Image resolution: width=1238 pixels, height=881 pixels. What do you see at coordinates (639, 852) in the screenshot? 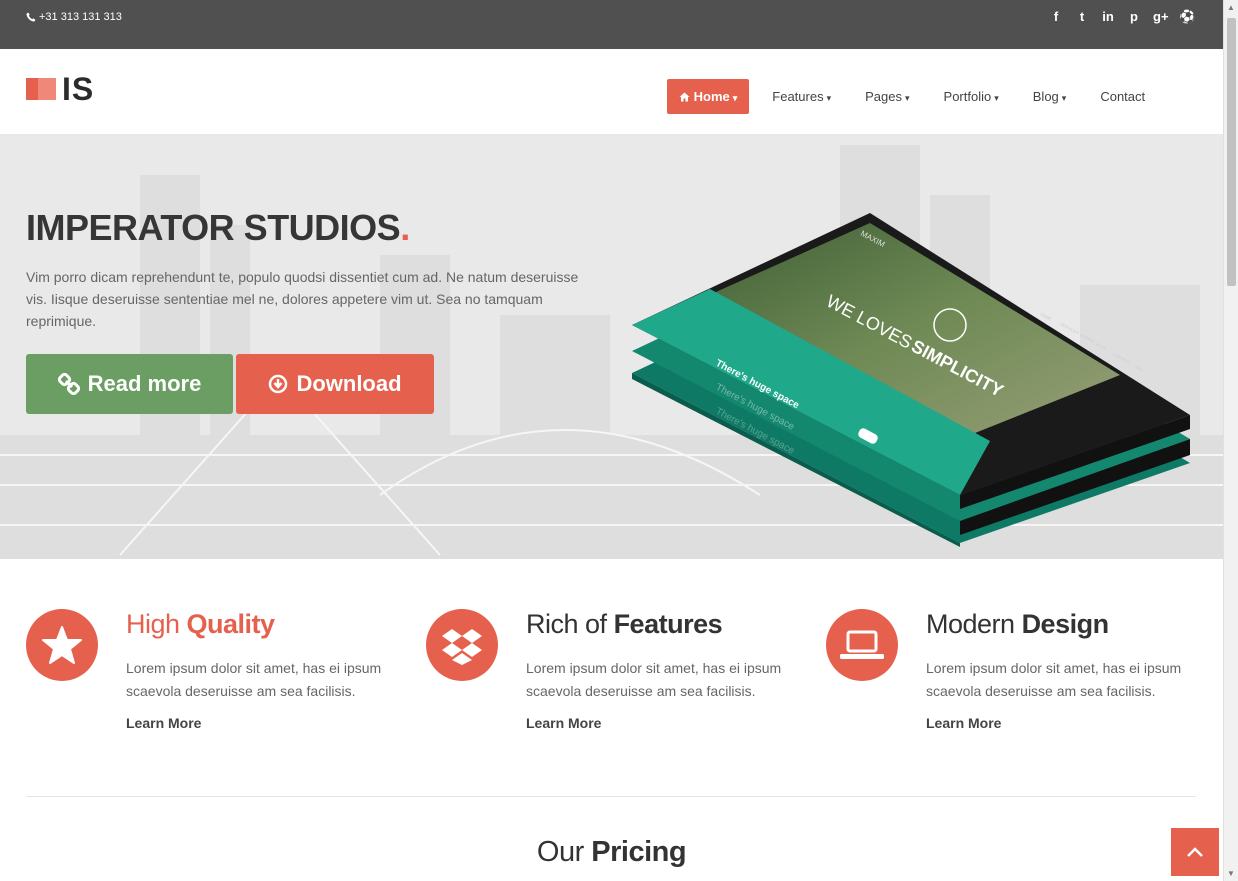
I see `pricing-heading-bold: Pricing` at bounding box center [639, 852].